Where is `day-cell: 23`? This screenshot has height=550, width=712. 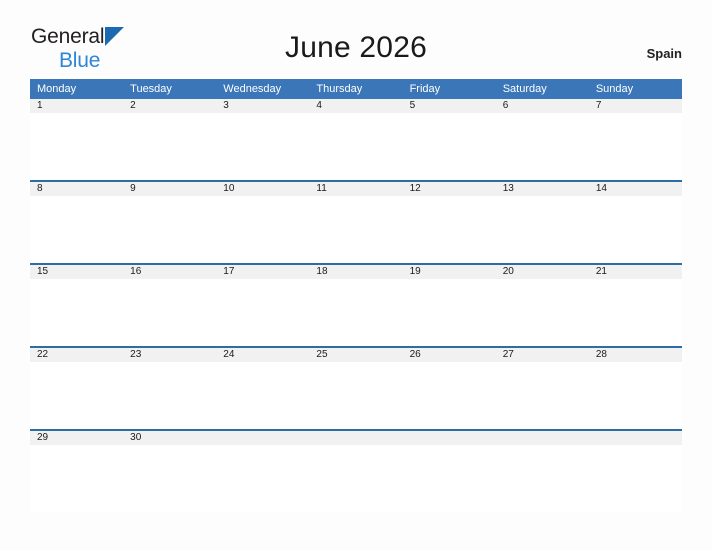 day-cell: 23 is located at coordinates (170, 388).